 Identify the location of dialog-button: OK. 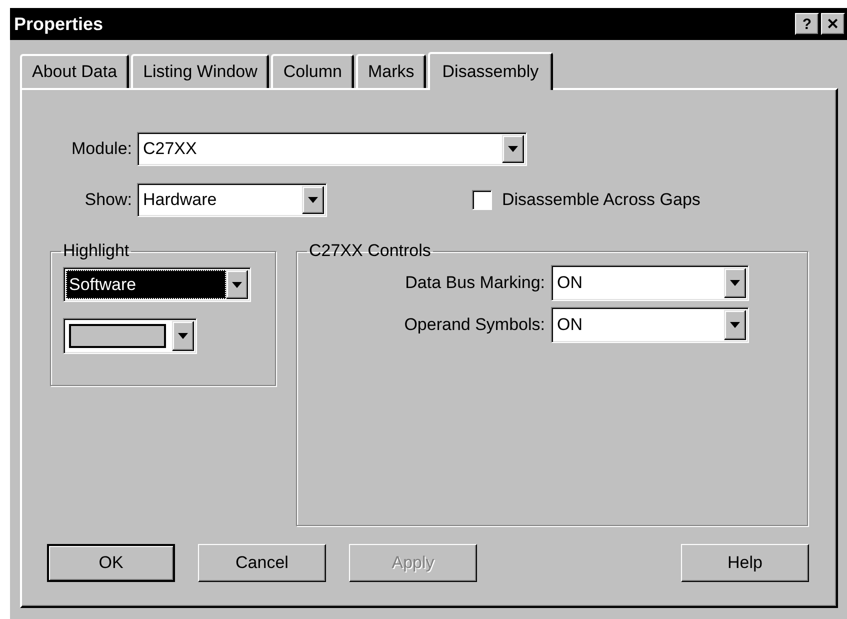
(111, 563).